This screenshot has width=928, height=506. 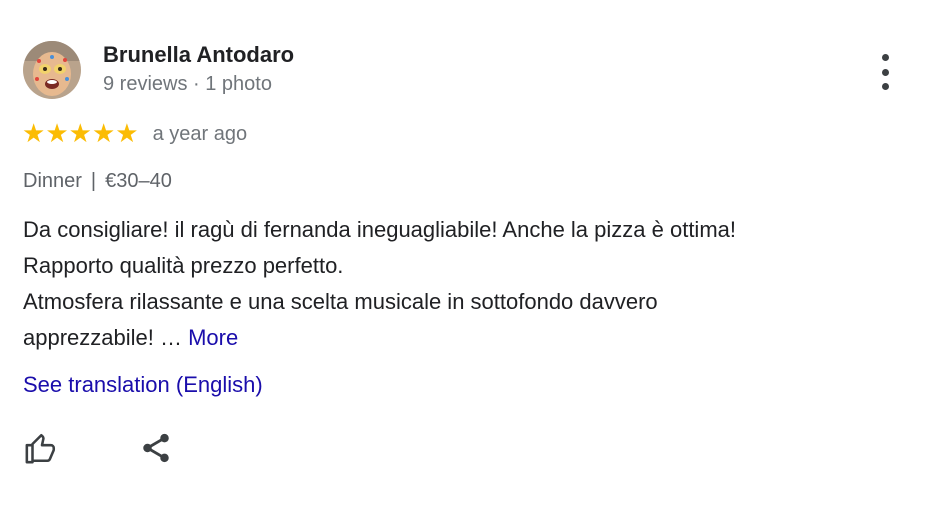 What do you see at coordinates (463, 338) in the screenshot?
I see `review-text-line-last: apprezzabile! … More` at bounding box center [463, 338].